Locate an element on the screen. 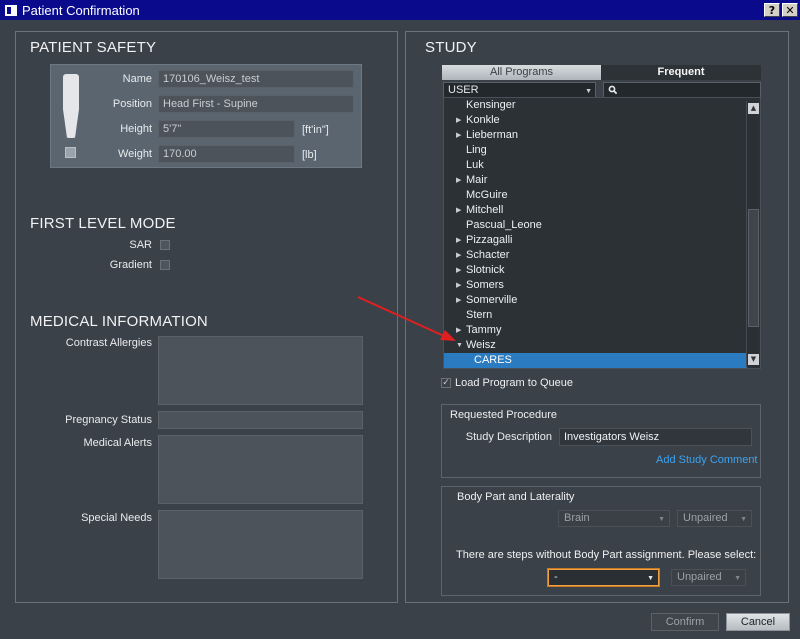 The image size is (800, 639). window-title: Patient Confirmation is located at coordinates (81, 10).